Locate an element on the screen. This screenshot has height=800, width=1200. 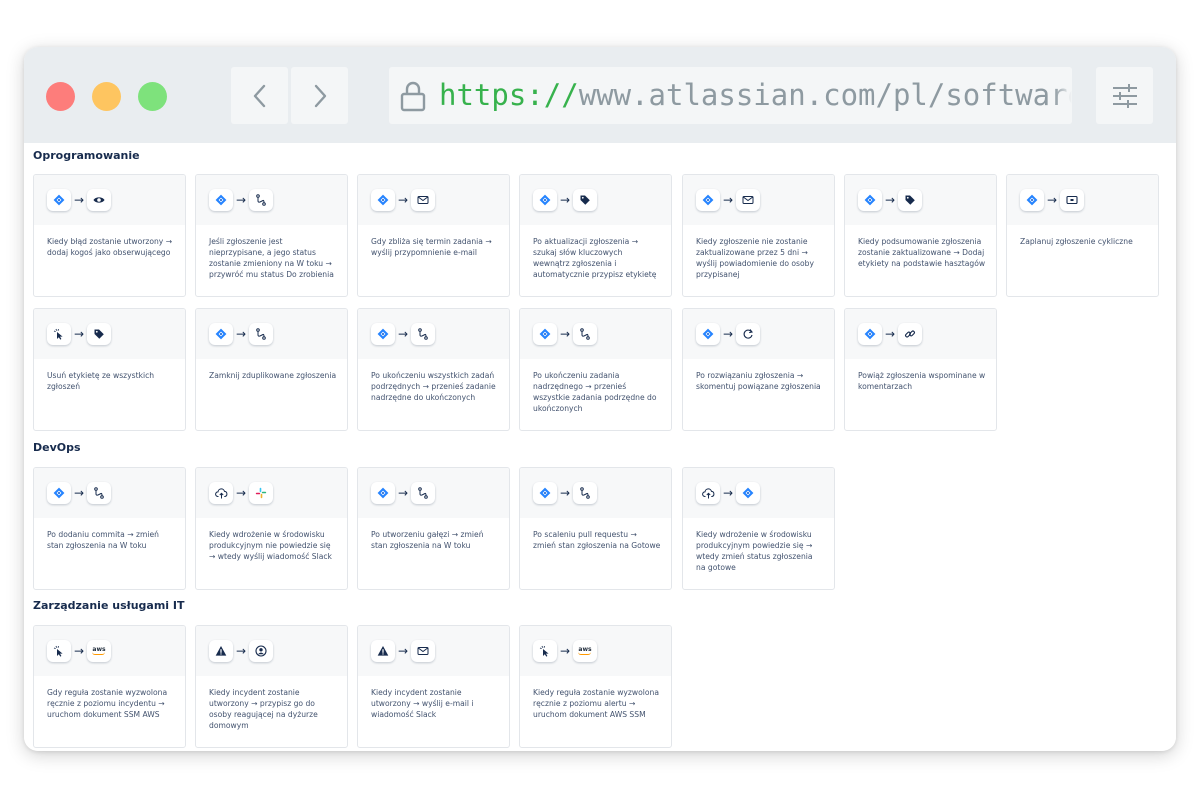
aws-label: aws is located at coordinates (99, 649).